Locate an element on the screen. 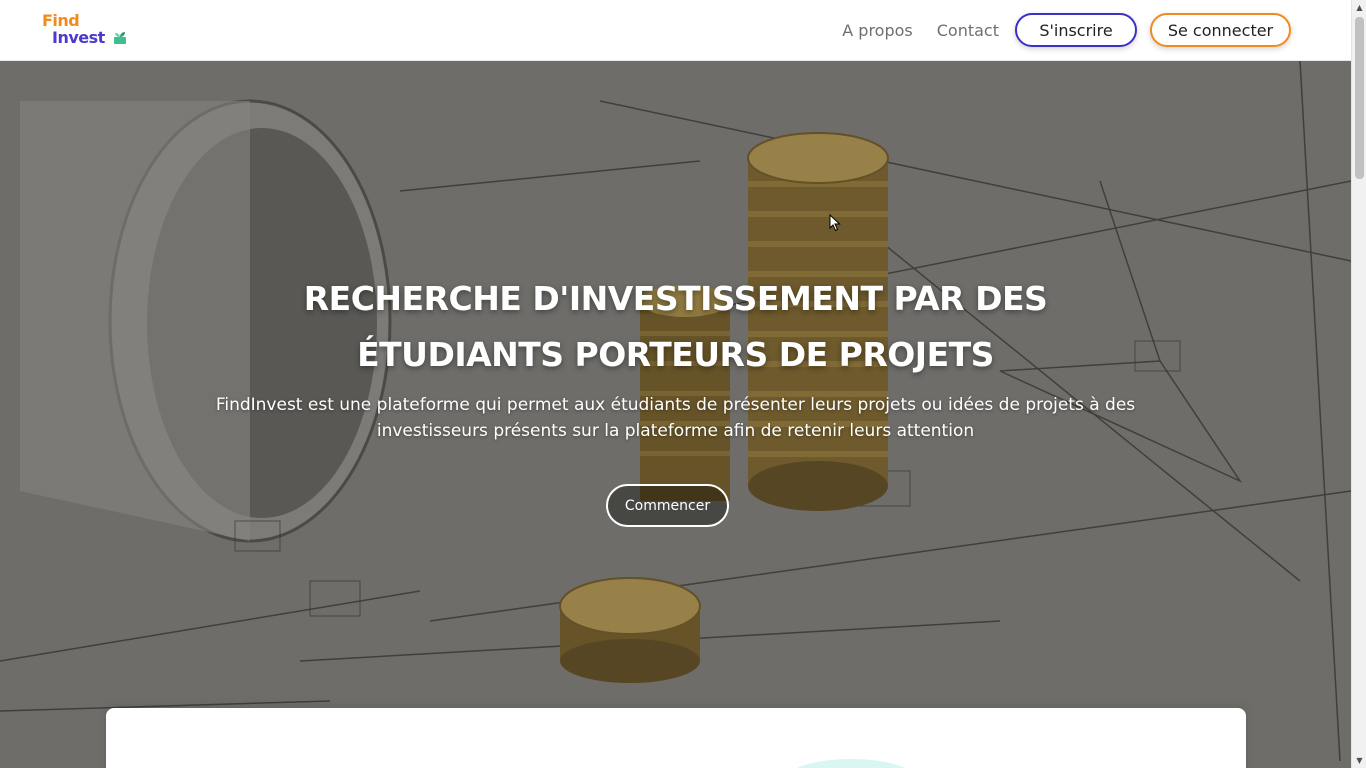  scroll-down-arrow-icon: ▼ is located at coordinates (1359, 760).